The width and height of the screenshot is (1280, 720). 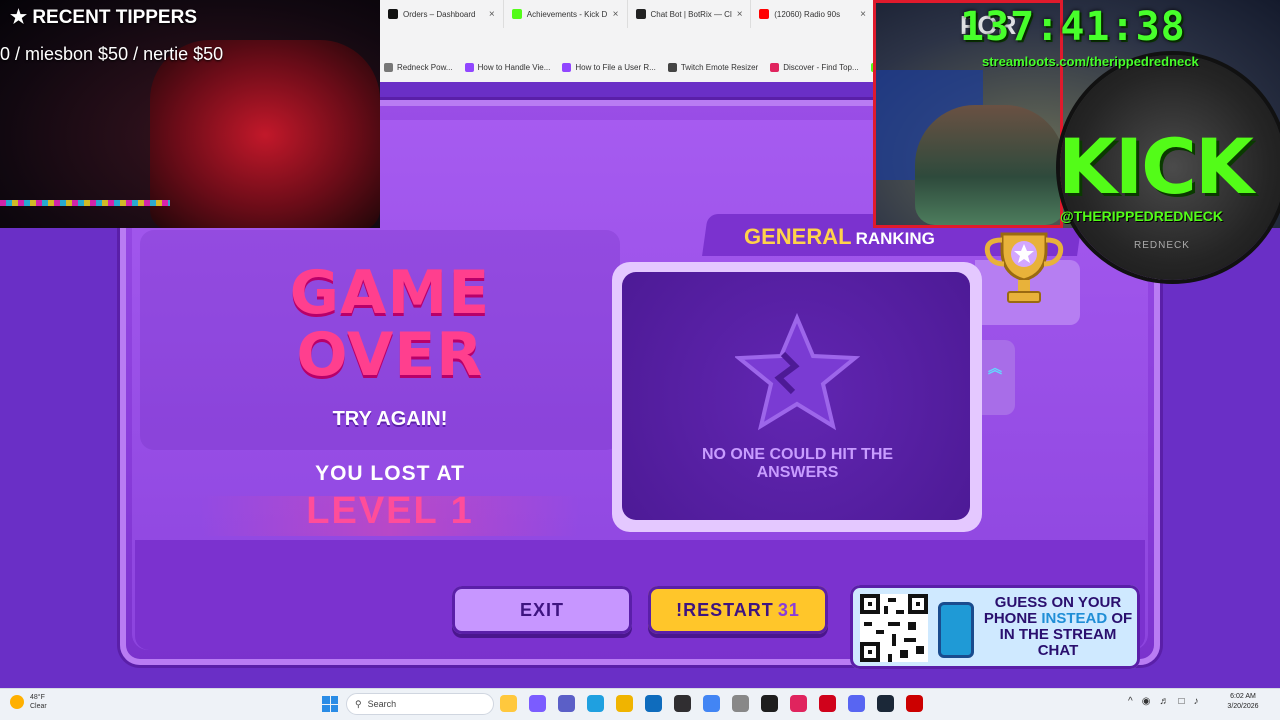 I want to click on qr-code-icon, so click(x=894, y=628).